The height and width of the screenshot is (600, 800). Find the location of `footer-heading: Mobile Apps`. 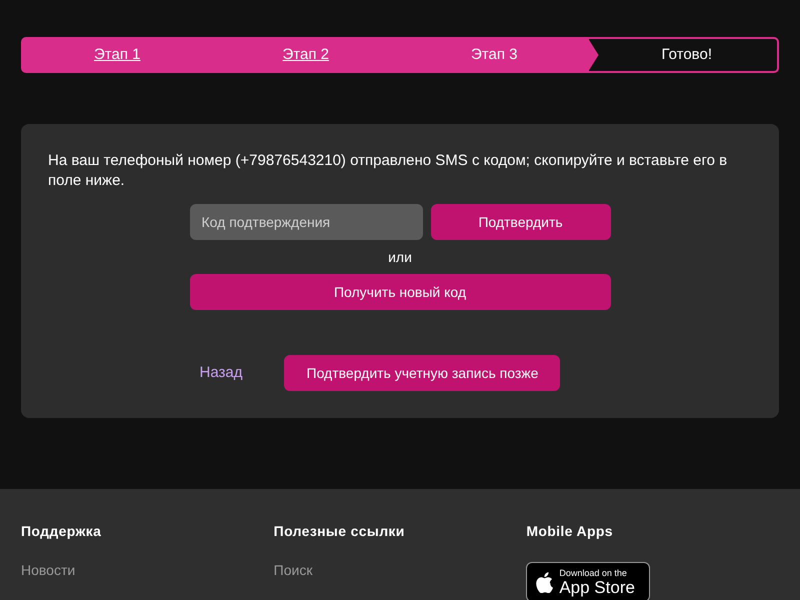

footer-heading: Mobile Apps is located at coordinates (570, 531).